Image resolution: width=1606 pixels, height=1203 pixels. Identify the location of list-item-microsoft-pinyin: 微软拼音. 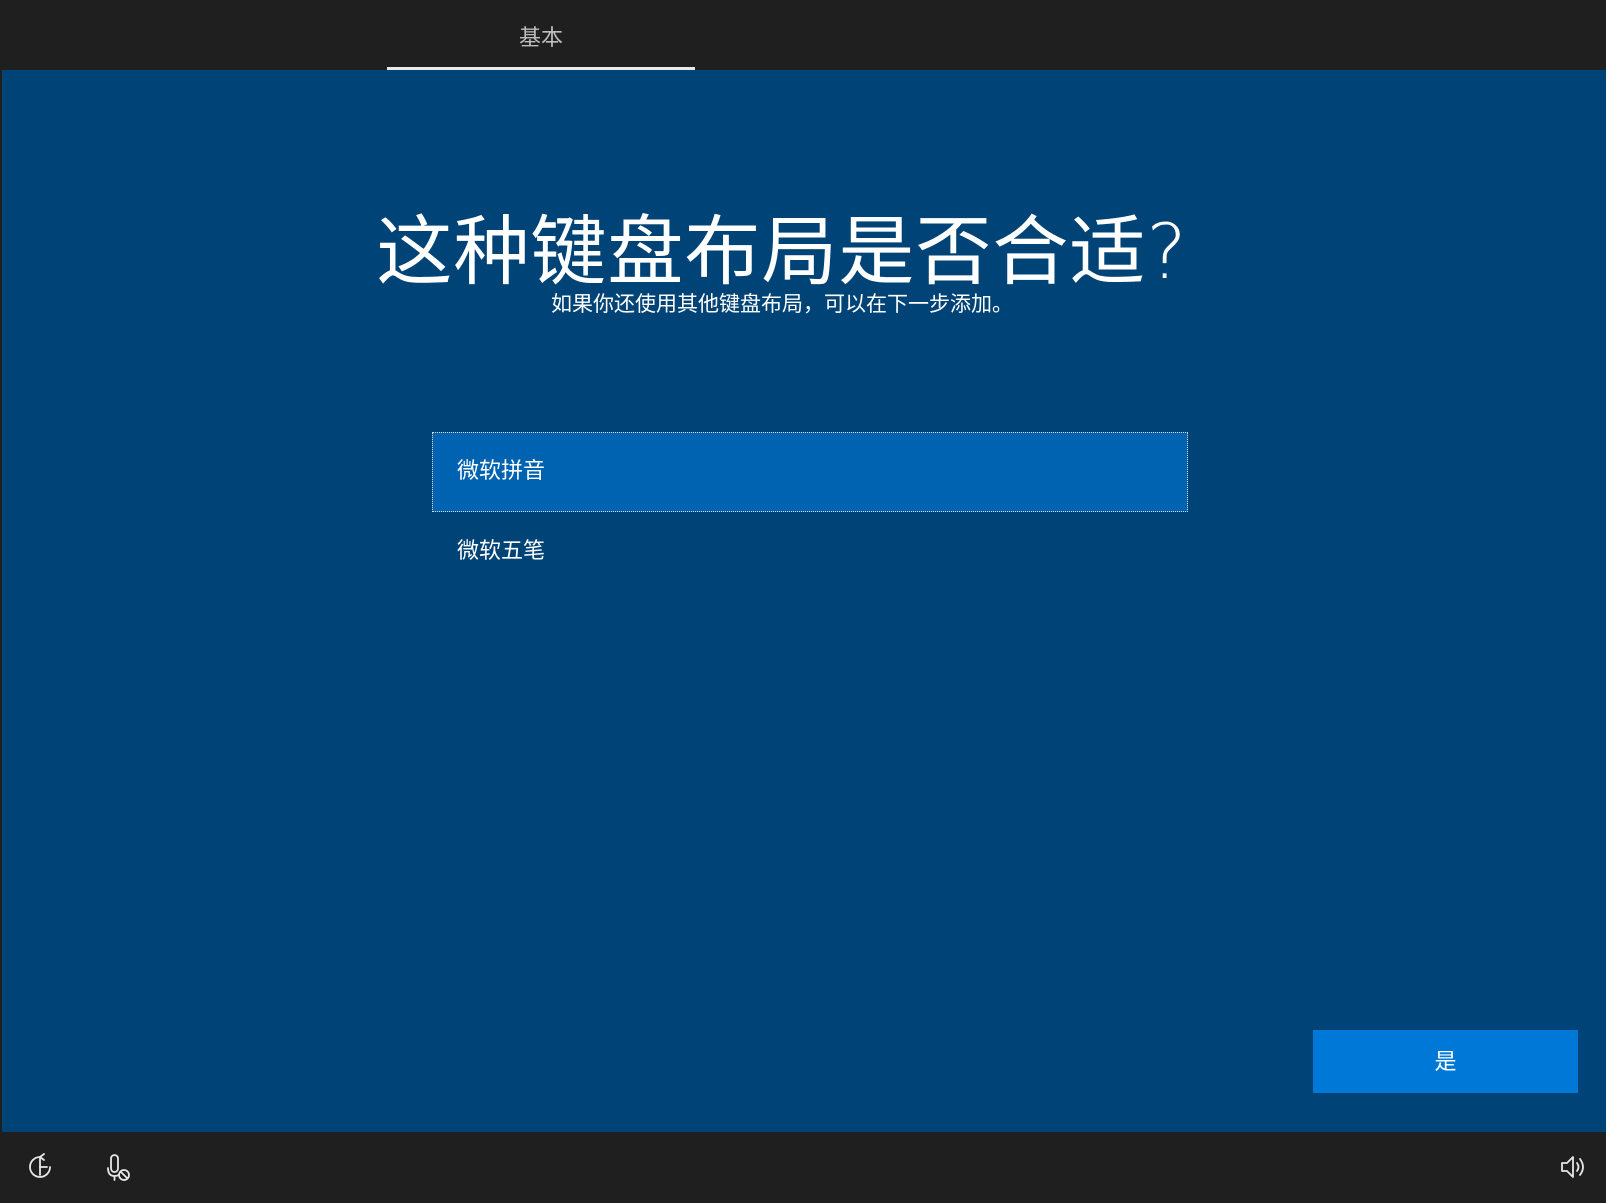
(810, 472).